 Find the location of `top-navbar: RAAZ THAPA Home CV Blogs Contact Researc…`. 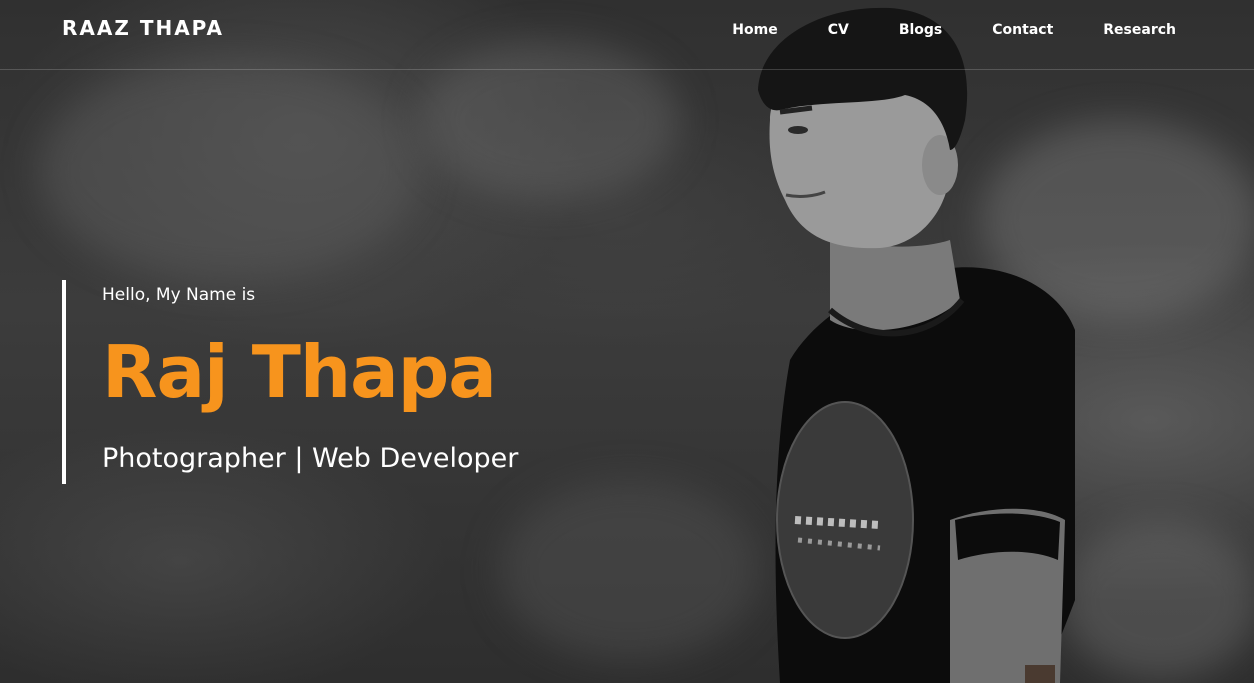

top-navbar: RAAZ THAPA Home CV Blogs Contact Researc… is located at coordinates (627, 35).